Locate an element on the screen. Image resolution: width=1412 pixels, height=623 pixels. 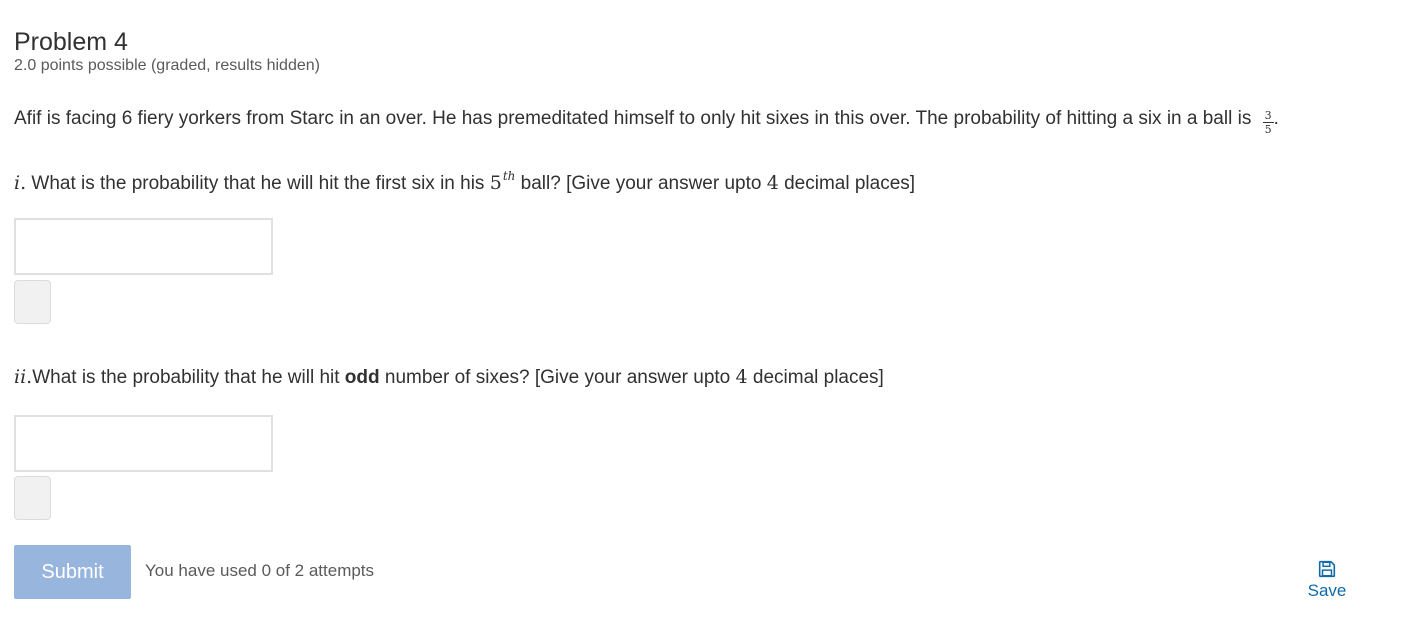
question-2-label: ii is located at coordinates (20, 377).